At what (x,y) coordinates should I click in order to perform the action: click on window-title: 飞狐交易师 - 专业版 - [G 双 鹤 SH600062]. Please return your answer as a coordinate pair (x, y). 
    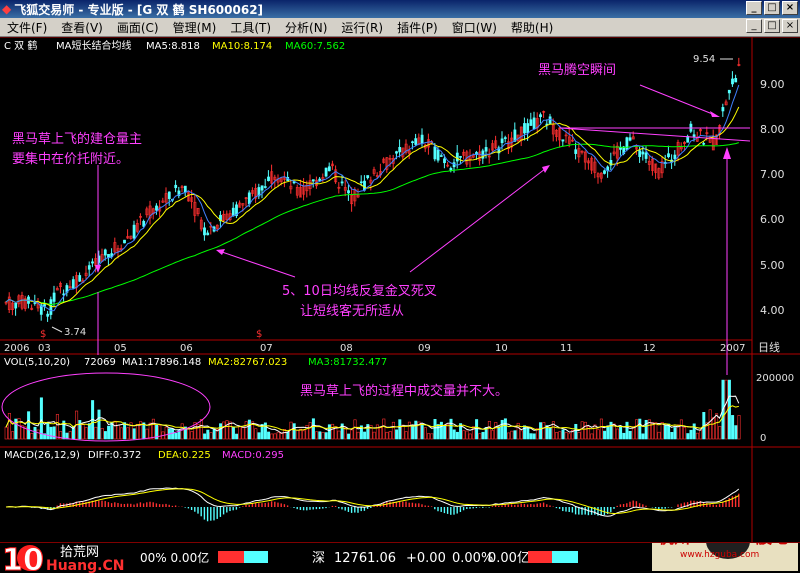
    Looking at the image, I should click on (139, 9).